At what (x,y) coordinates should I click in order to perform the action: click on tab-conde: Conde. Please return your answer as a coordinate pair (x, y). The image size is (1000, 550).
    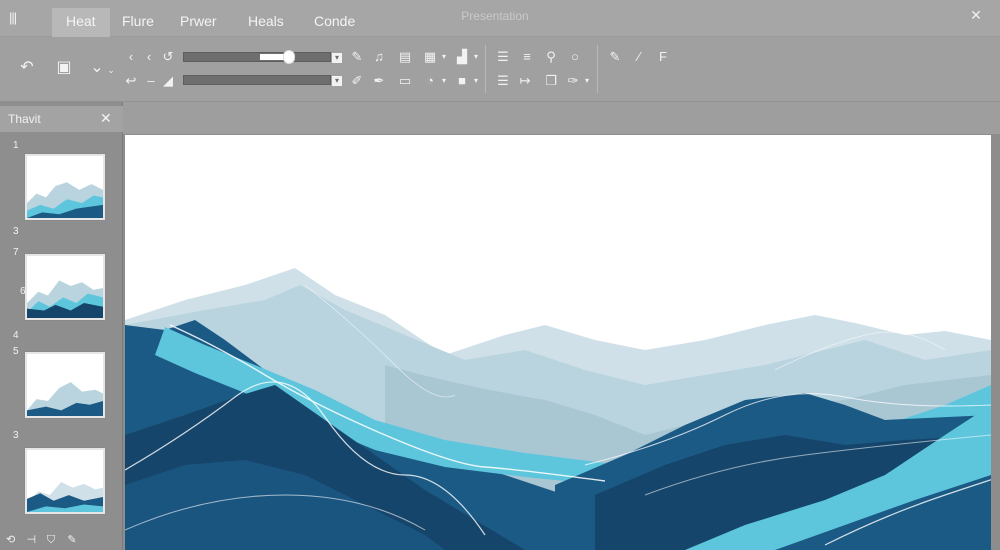
    Looking at the image, I should click on (334, 22).